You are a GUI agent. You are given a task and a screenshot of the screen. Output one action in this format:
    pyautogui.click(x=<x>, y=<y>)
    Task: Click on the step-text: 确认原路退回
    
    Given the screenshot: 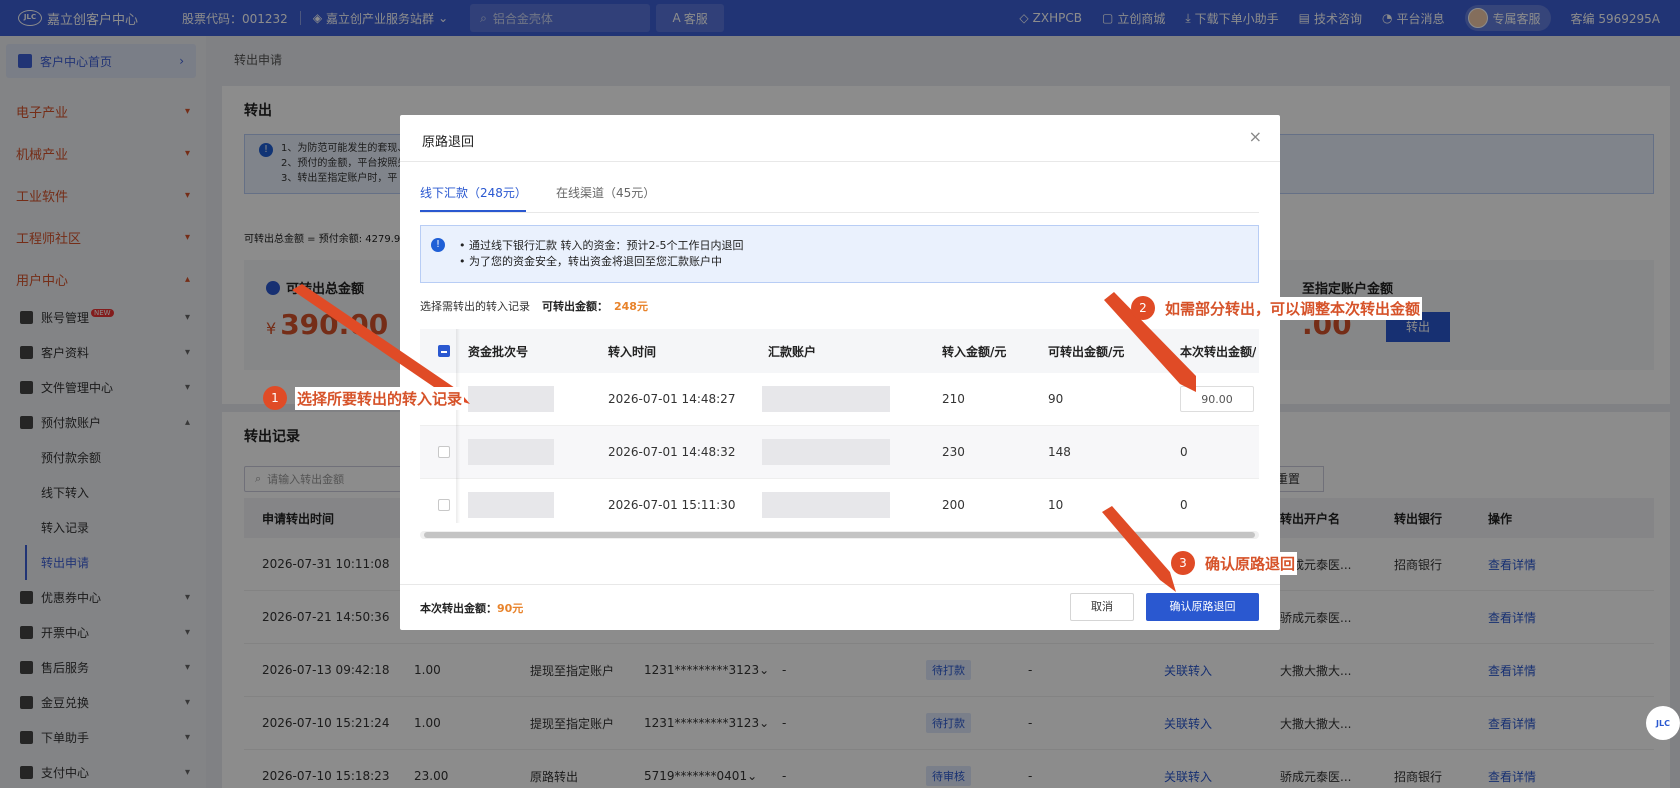 What is the action you would take?
    pyautogui.click(x=1250, y=563)
    